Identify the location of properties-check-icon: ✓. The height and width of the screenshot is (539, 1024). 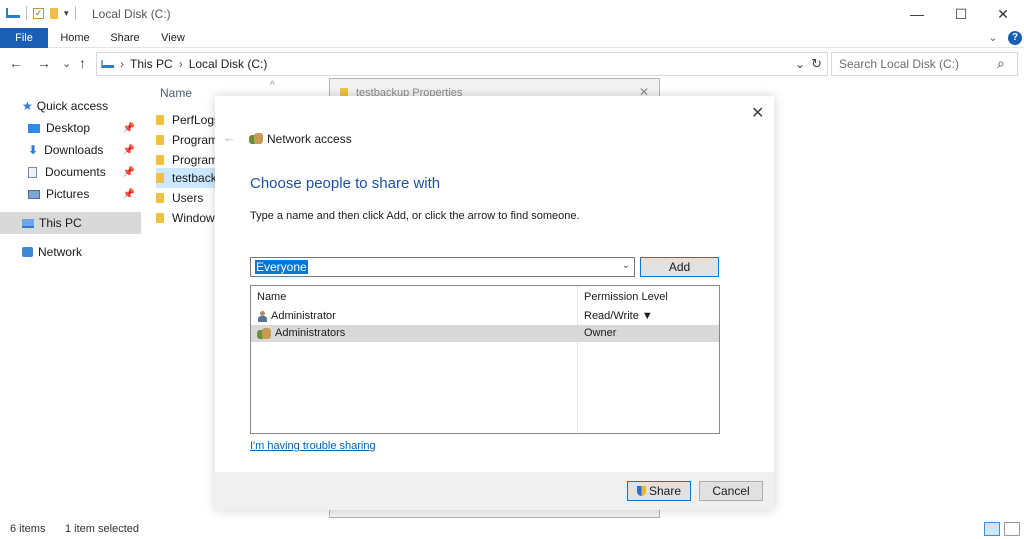
(38, 13).